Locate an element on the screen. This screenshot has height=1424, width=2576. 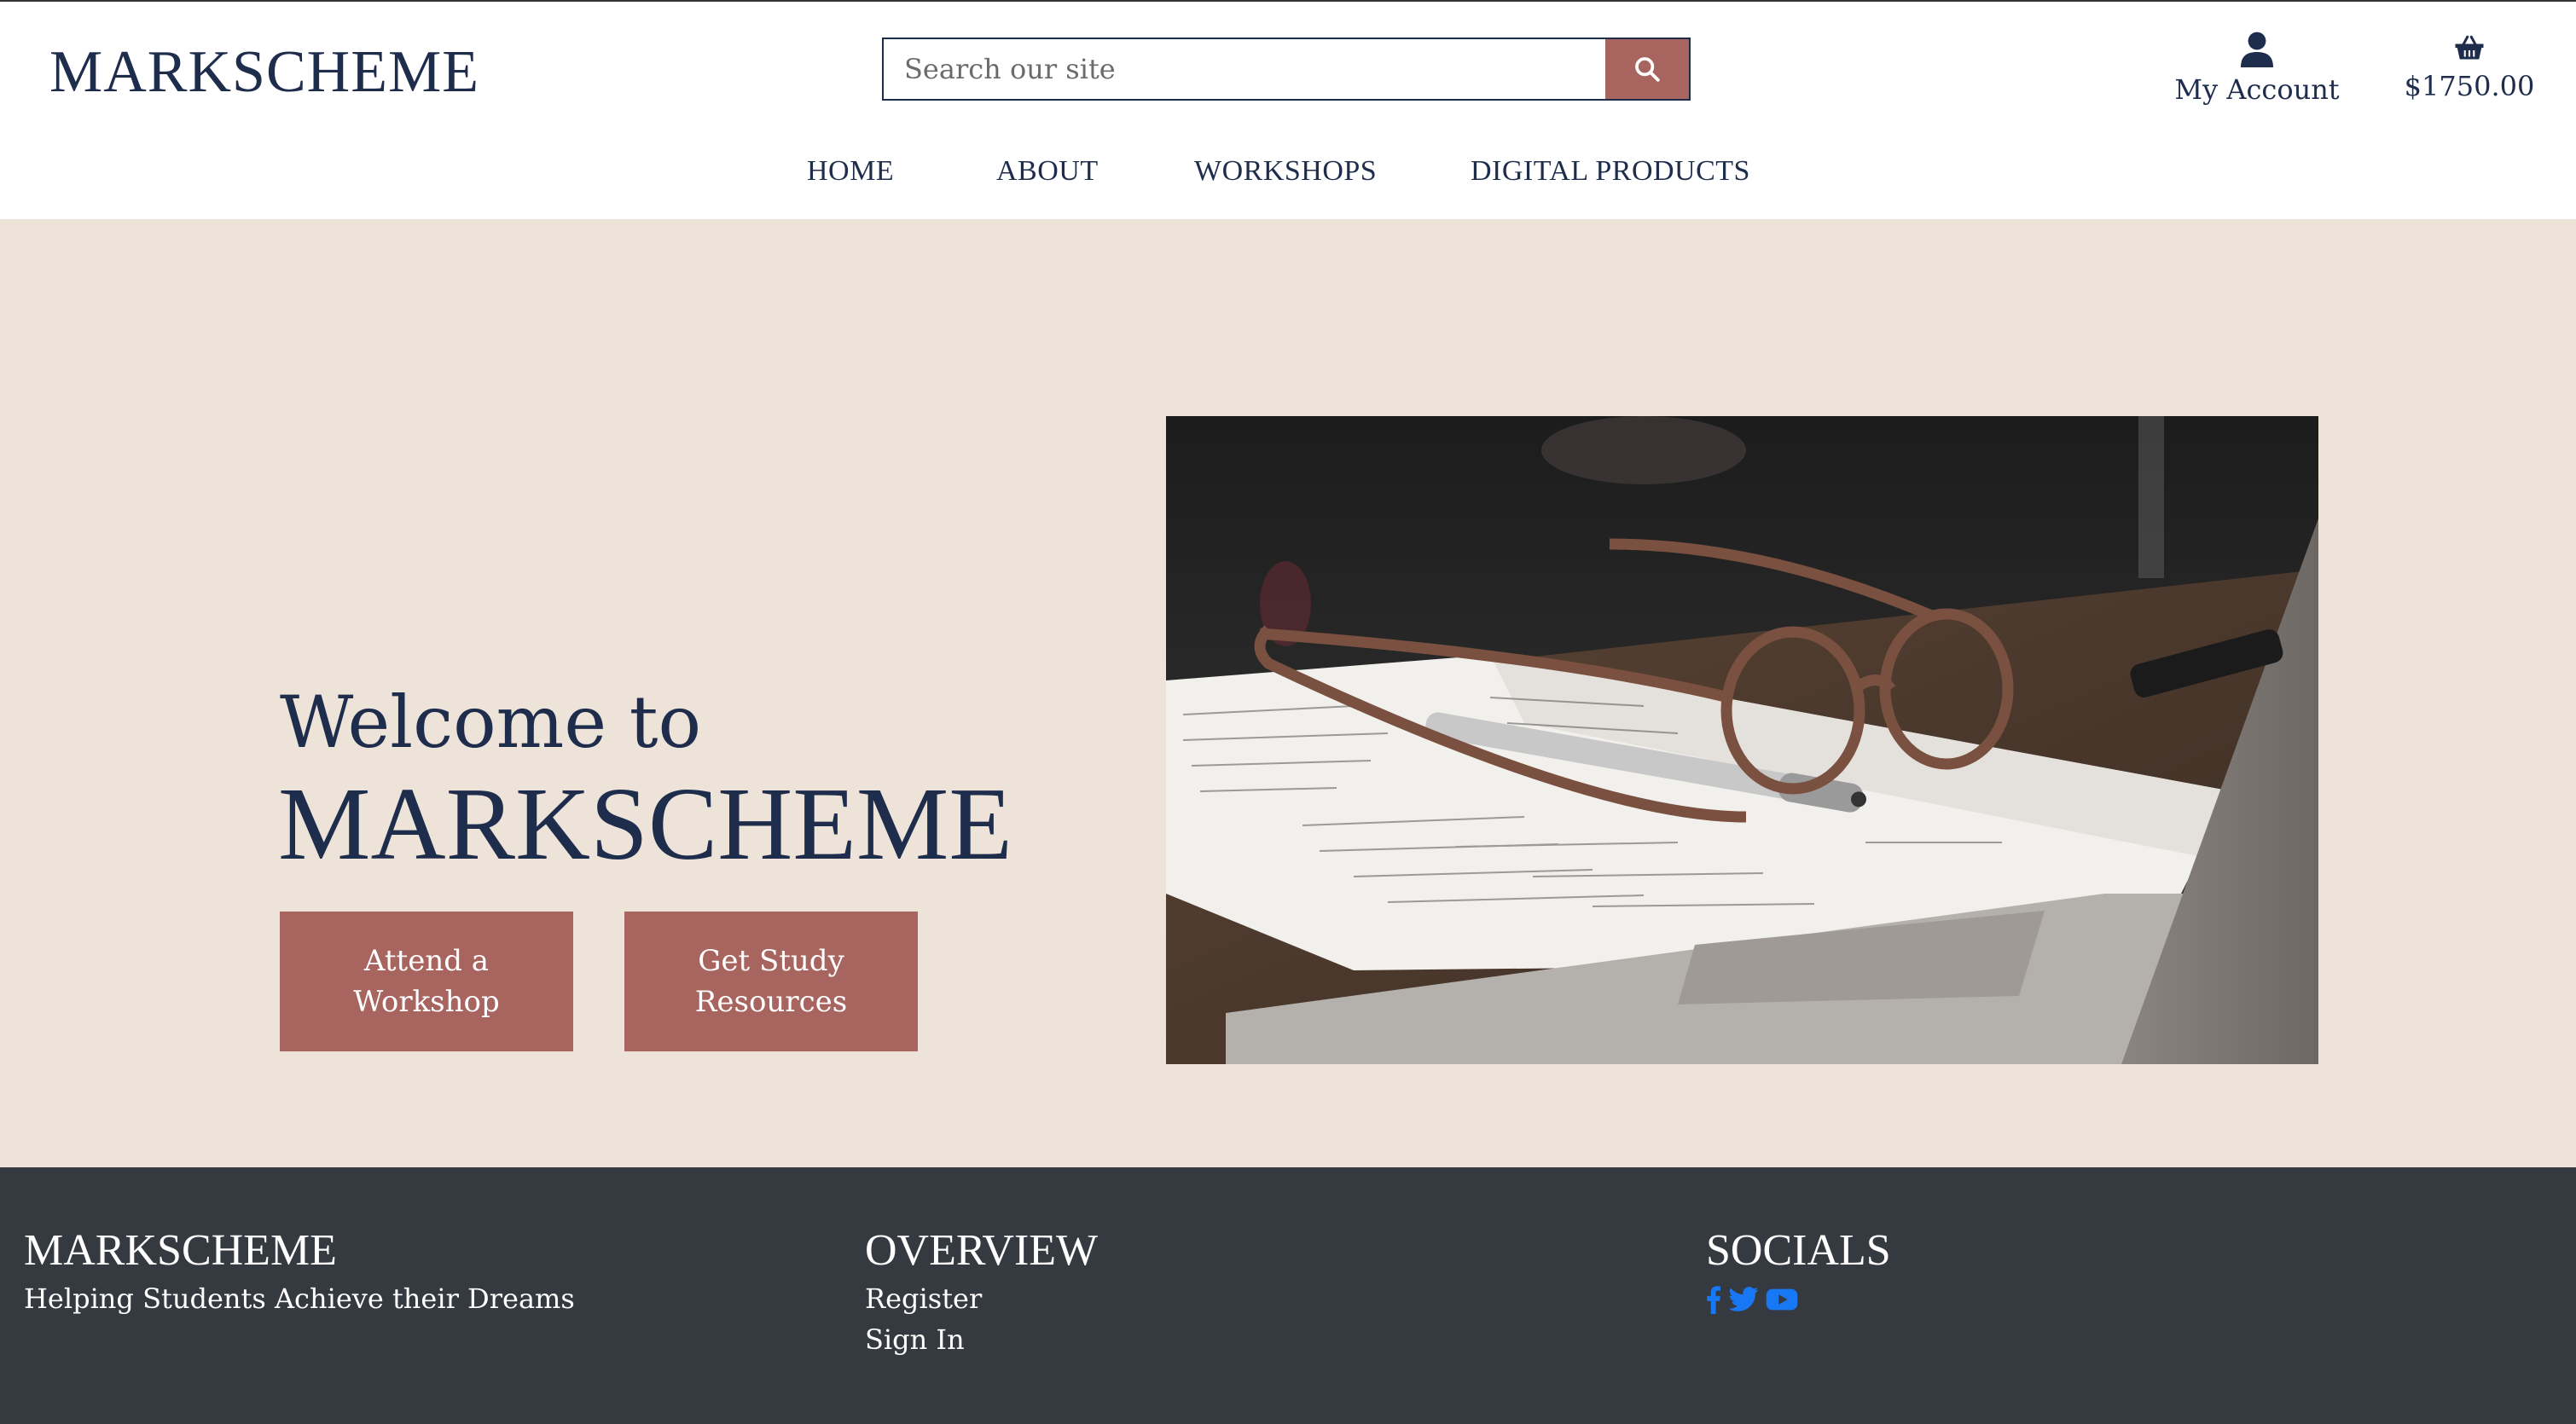
footer-tagline: Helping Students Achieve their Dreams is located at coordinates (299, 1298).